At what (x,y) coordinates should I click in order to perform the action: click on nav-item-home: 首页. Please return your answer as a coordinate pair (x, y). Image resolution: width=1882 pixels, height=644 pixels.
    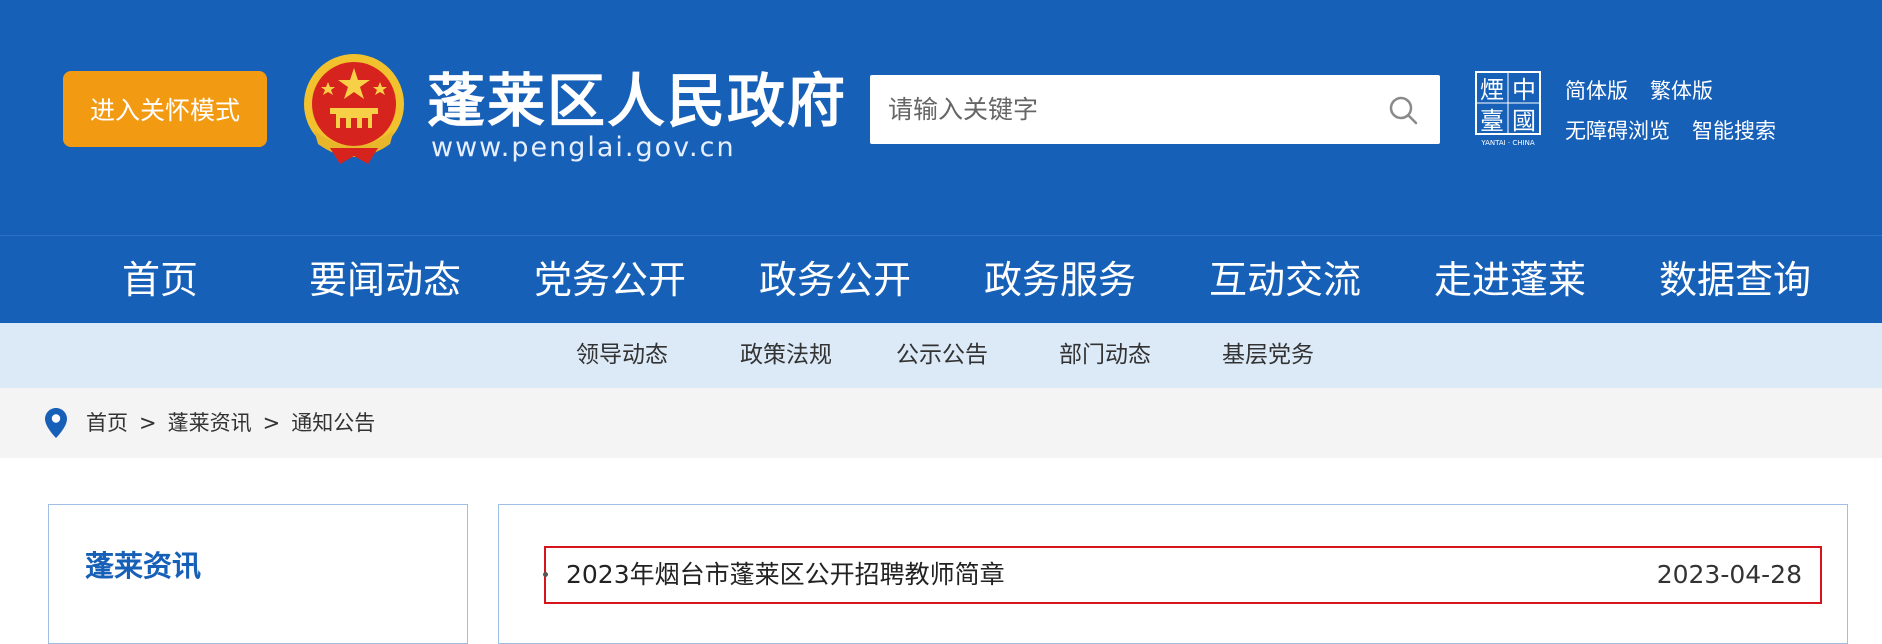
    Looking at the image, I should click on (160, 280).